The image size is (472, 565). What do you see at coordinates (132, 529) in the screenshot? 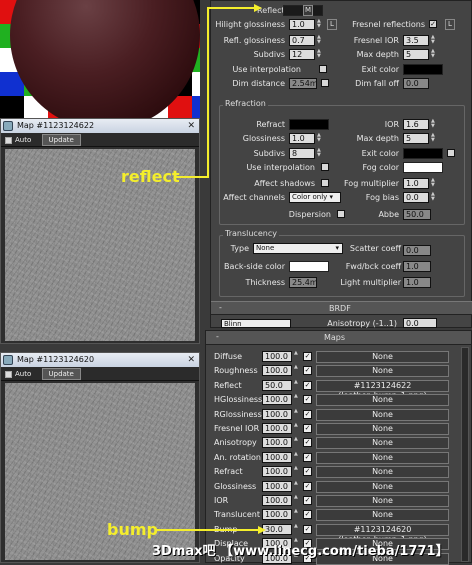
I see `bump-annotation: bump` at bounding box center [132, 529].